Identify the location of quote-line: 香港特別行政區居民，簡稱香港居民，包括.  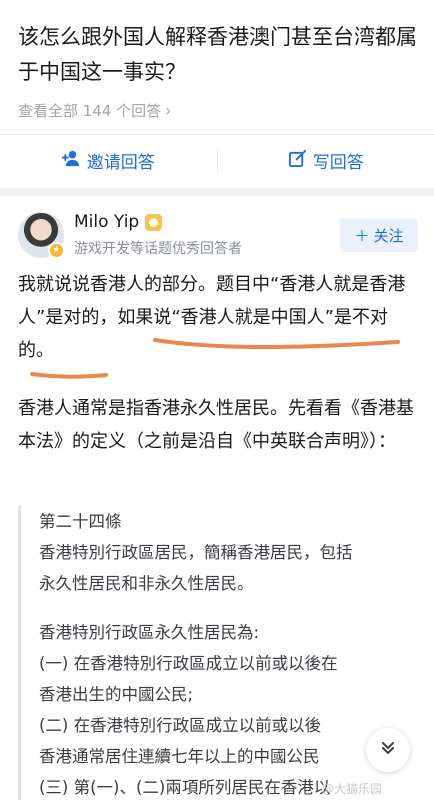
(196, 552).